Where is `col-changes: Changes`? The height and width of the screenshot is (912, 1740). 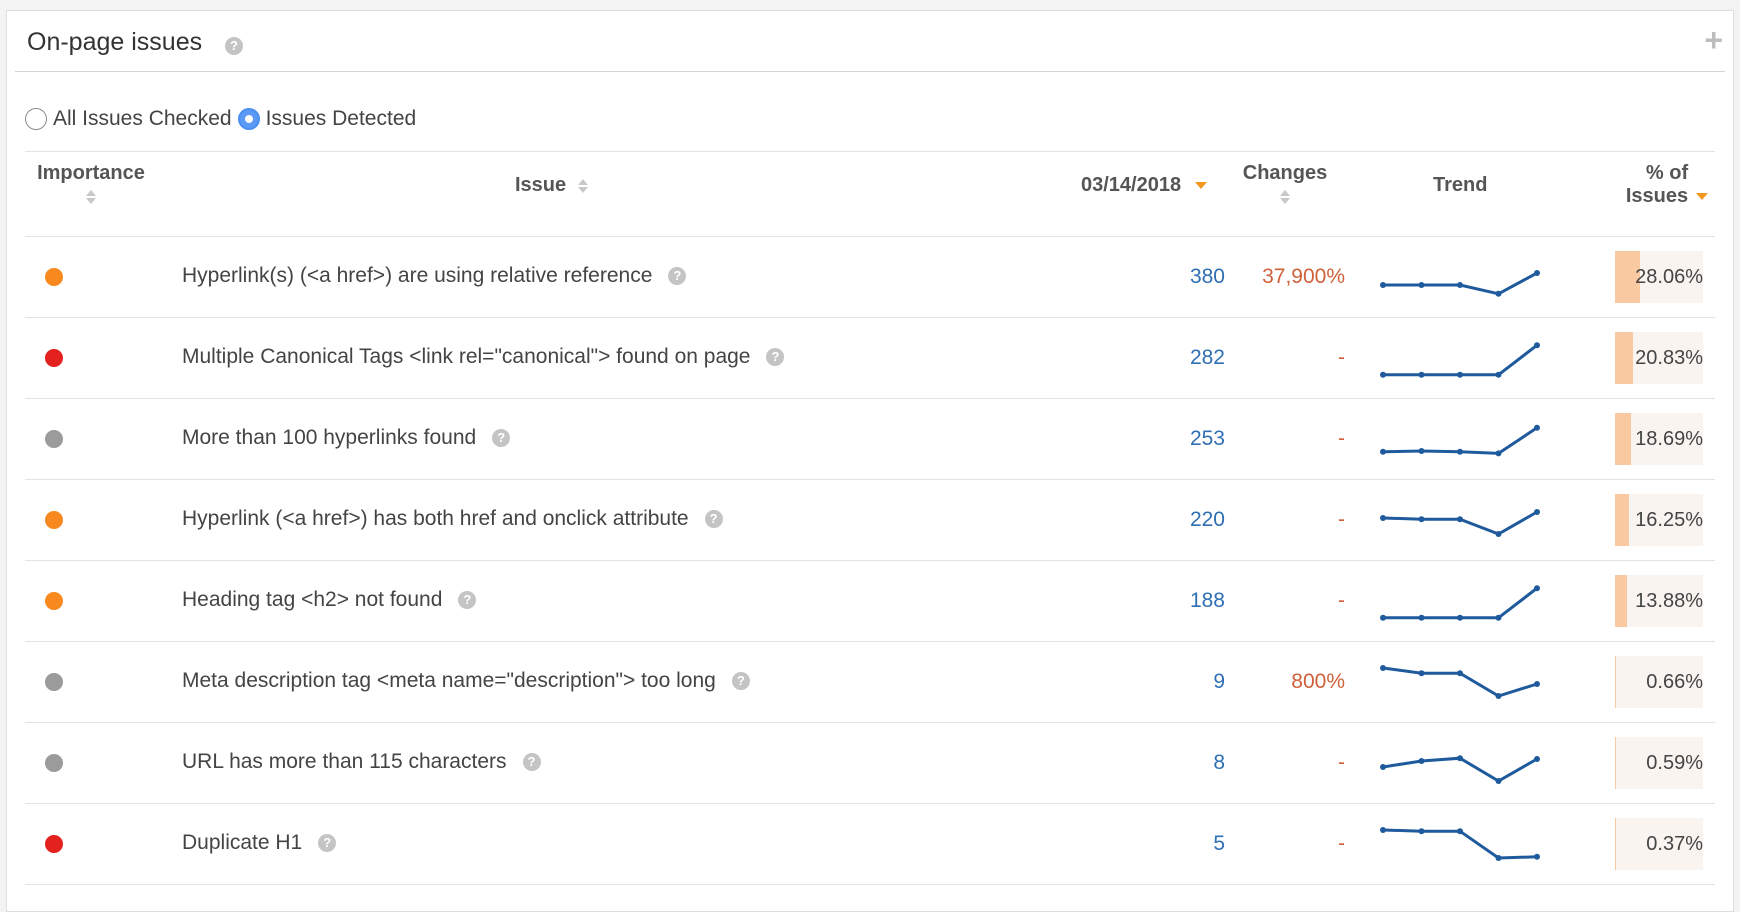
col-changes: Changes is located at coordinates (1285, 185).